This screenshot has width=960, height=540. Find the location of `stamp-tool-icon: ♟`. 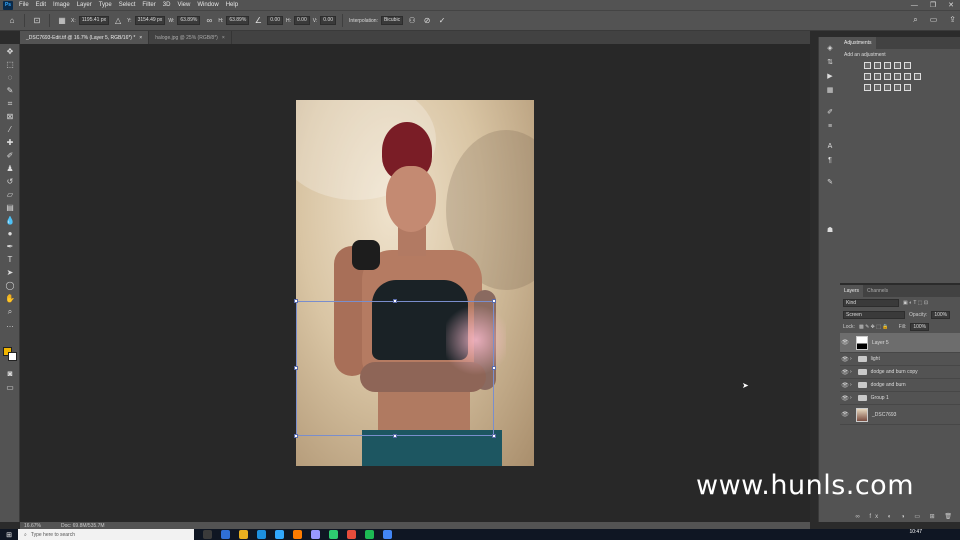

stamp-tool-icon: ♟ is located at coordinates (10, 168).